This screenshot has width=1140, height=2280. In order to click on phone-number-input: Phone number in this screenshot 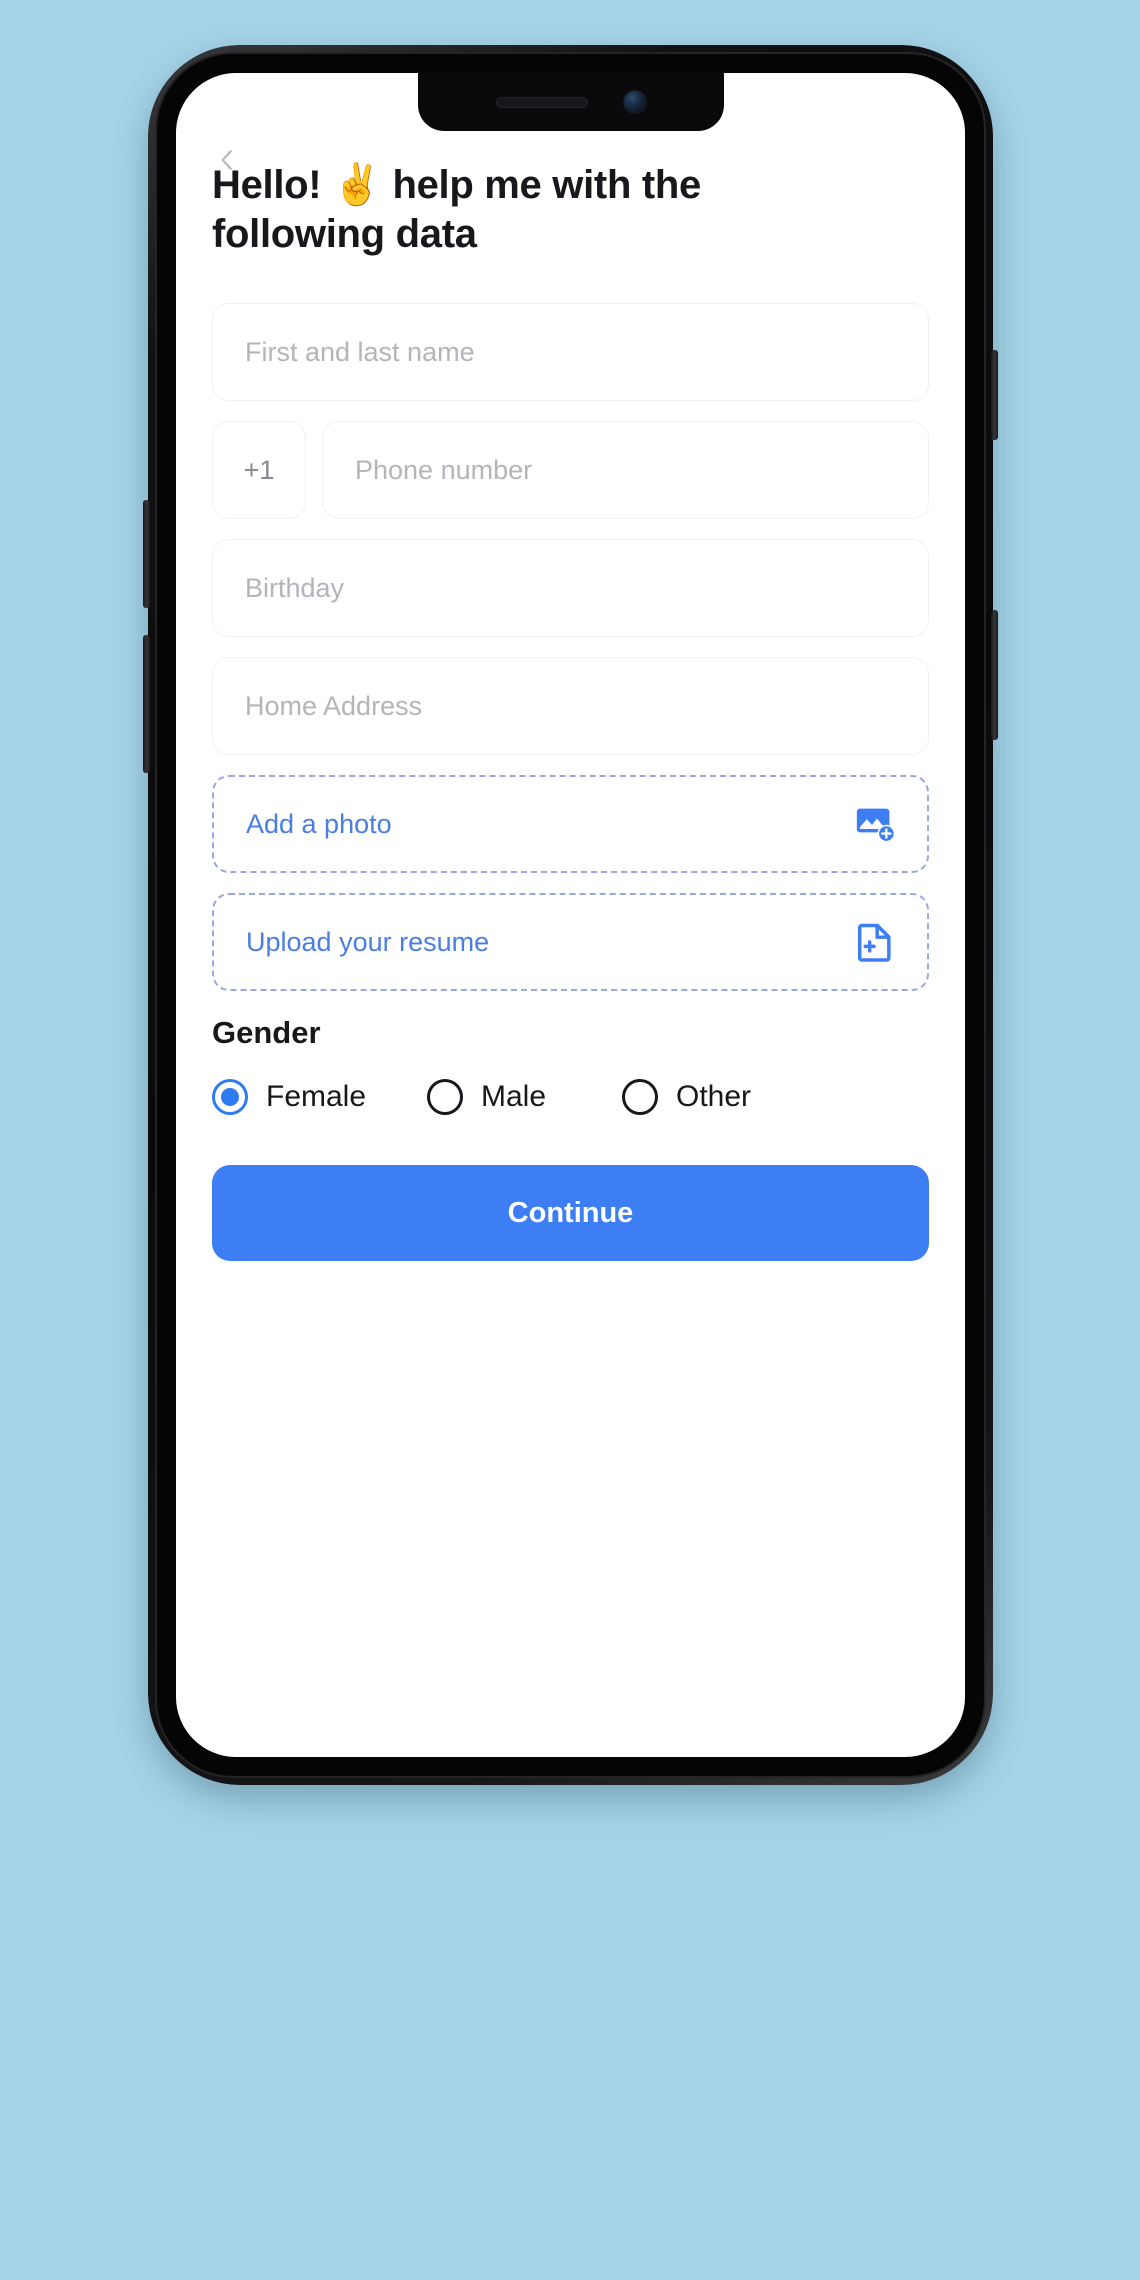, I will do `click(625, 470)`.